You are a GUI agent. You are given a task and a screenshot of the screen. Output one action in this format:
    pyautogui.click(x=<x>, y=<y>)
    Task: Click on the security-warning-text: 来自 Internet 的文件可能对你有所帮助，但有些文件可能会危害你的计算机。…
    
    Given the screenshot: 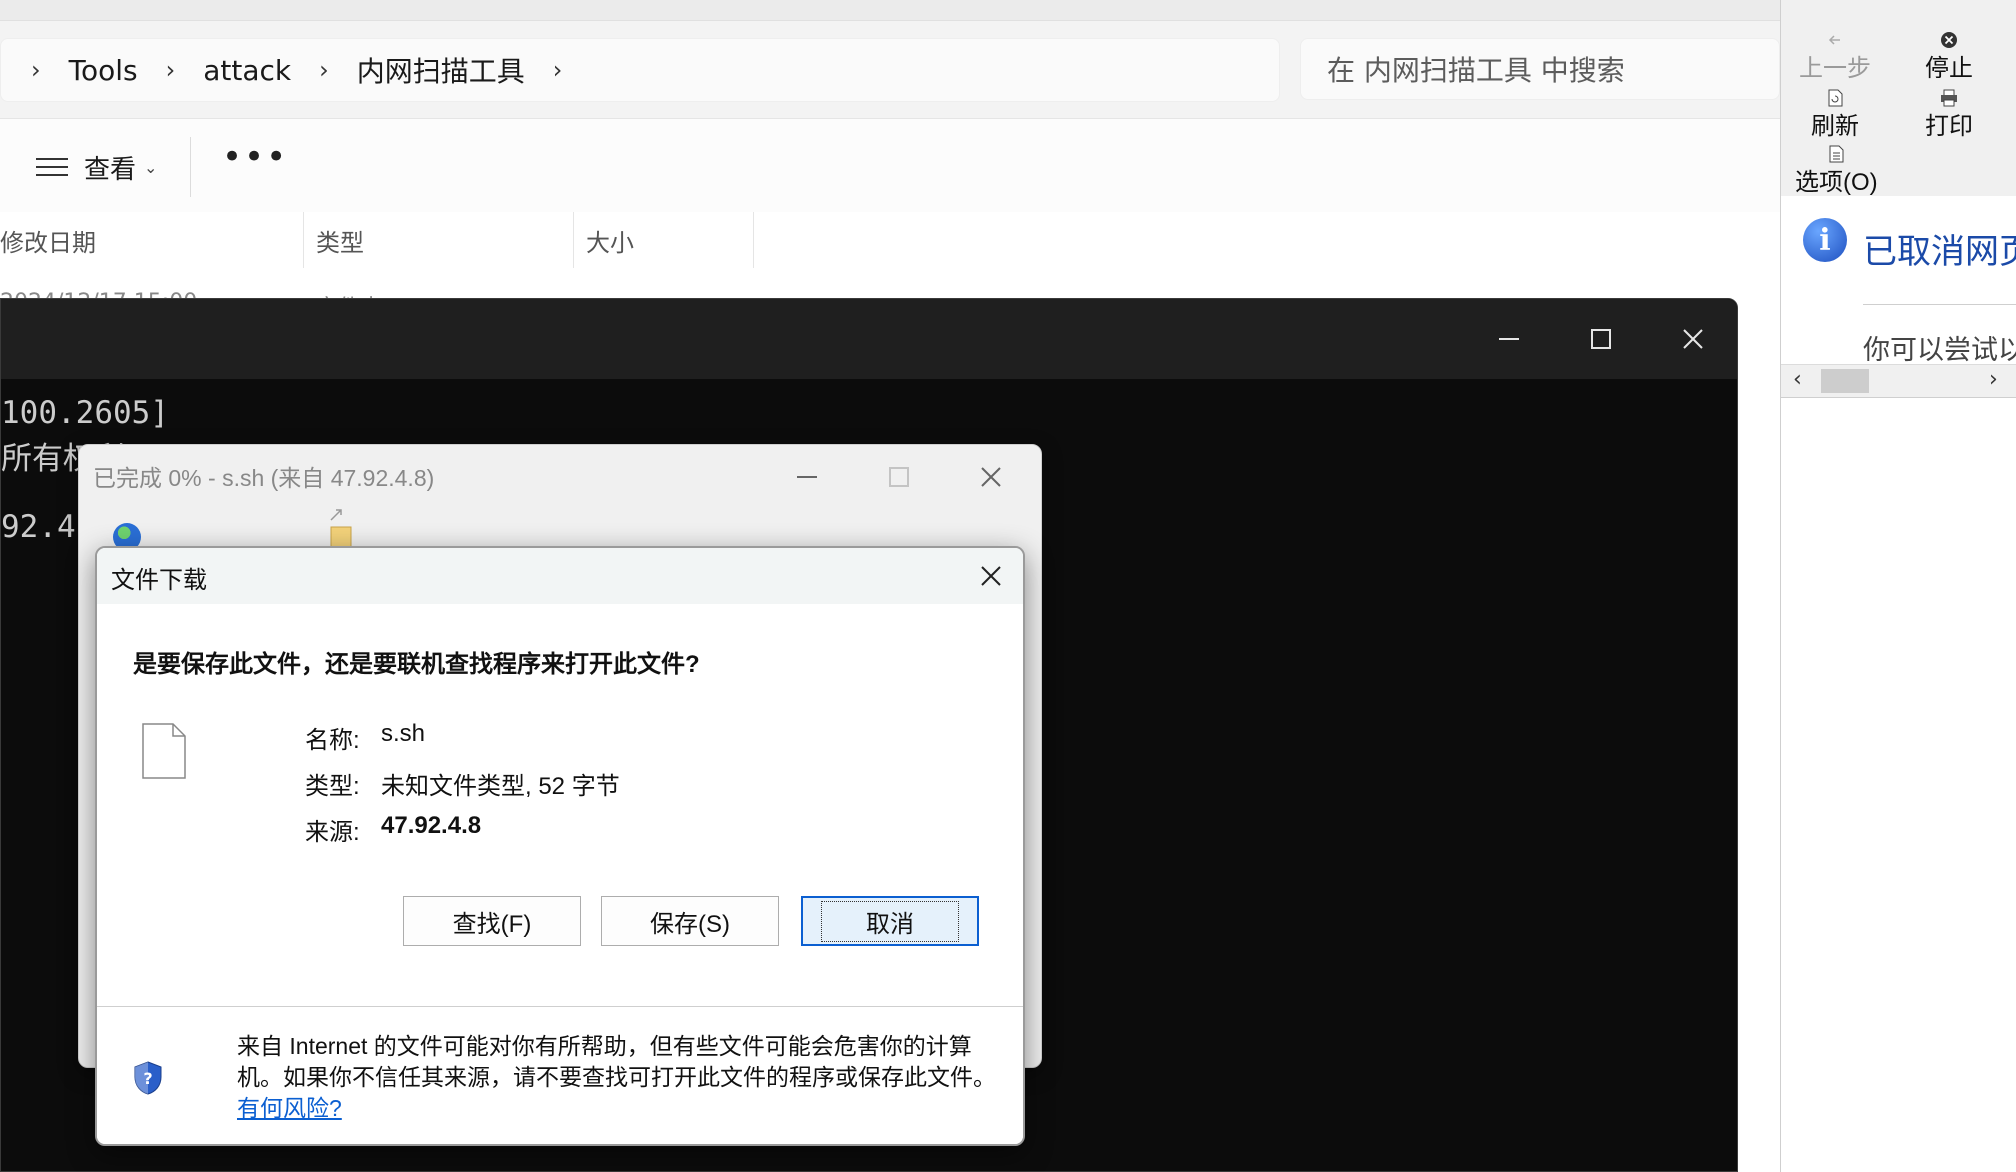 What is the action you would take?
    pyautogui.click(x=616, y=1061)
    